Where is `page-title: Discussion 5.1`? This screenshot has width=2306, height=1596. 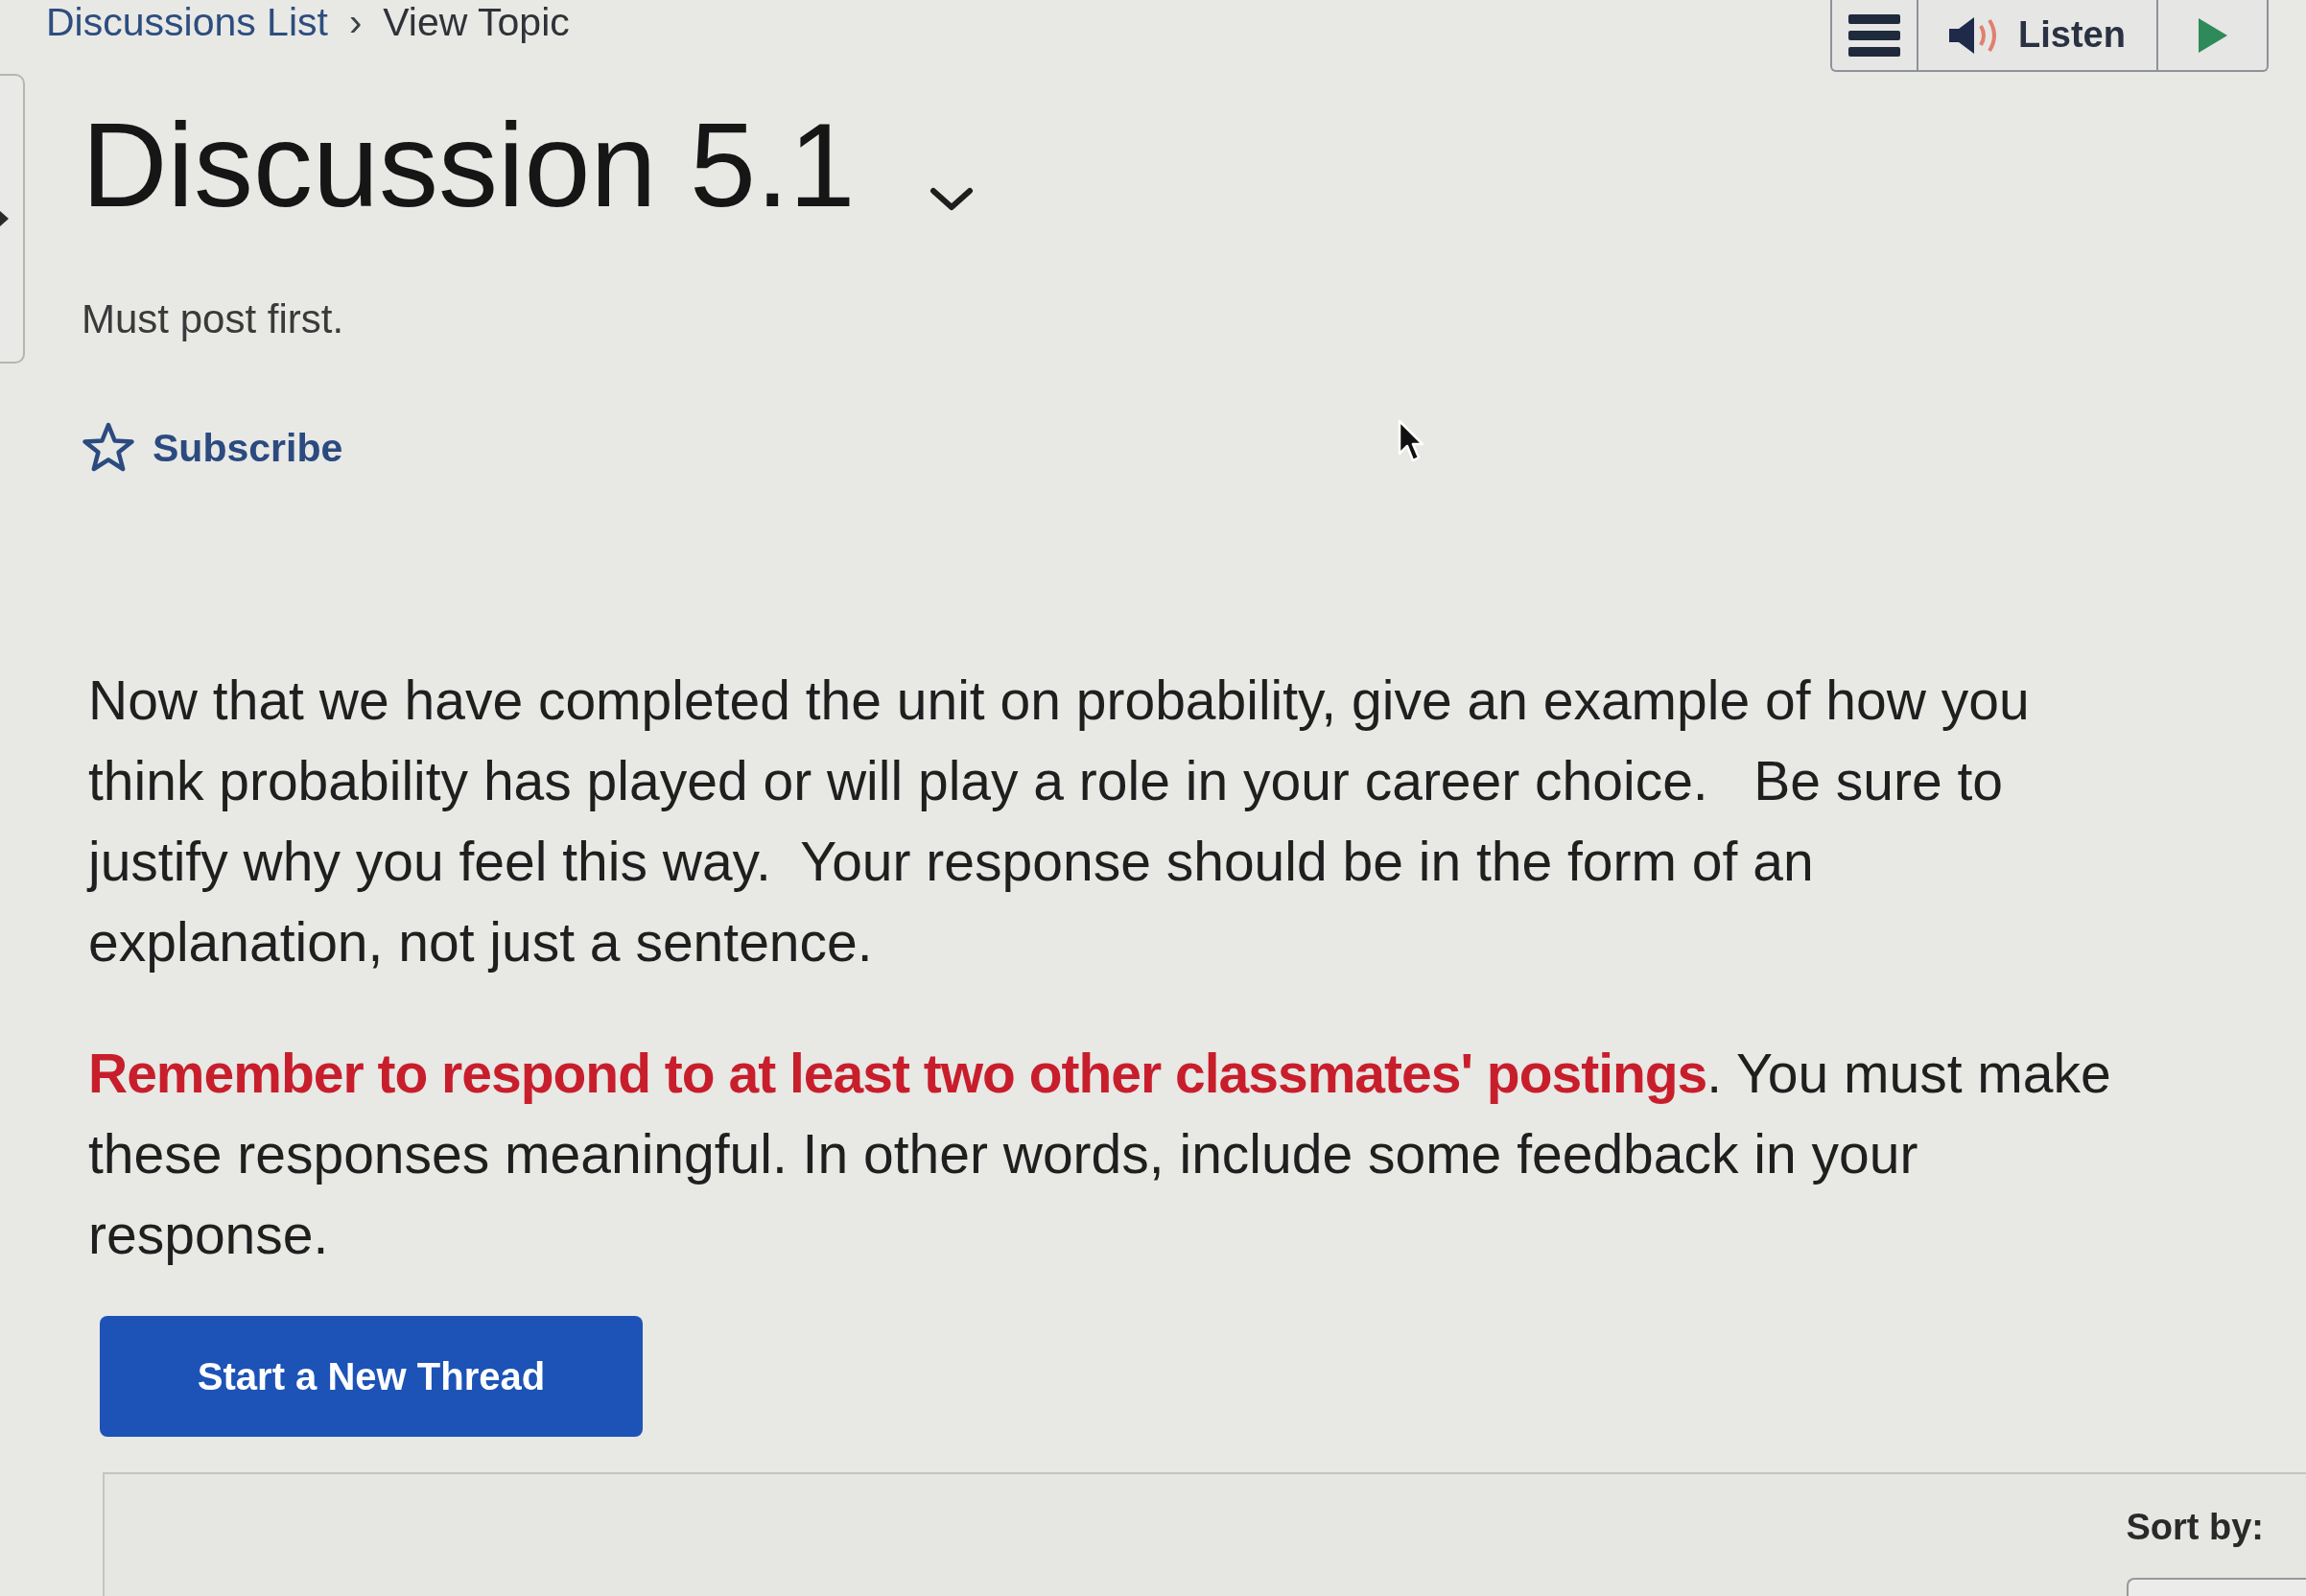
page-title: Discussion 5.1 is located at coordinates (469, 165).